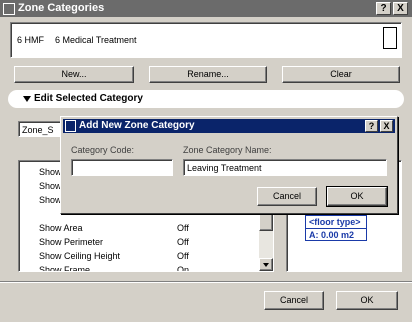  I want to click on arrow-down-icon, so click(266, 265).